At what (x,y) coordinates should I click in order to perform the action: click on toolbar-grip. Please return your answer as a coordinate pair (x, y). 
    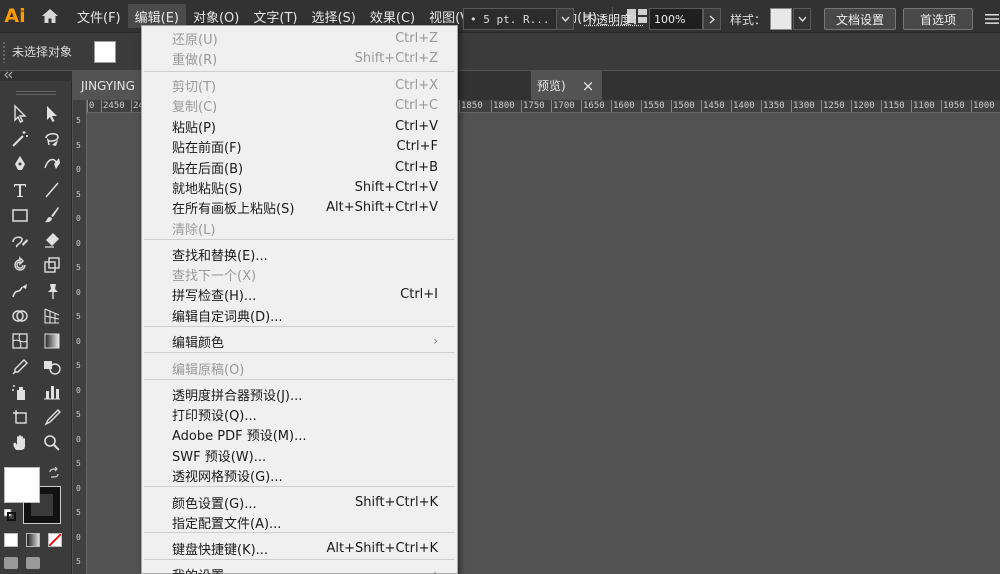
    Looking at the image, I should click on (35, 93).